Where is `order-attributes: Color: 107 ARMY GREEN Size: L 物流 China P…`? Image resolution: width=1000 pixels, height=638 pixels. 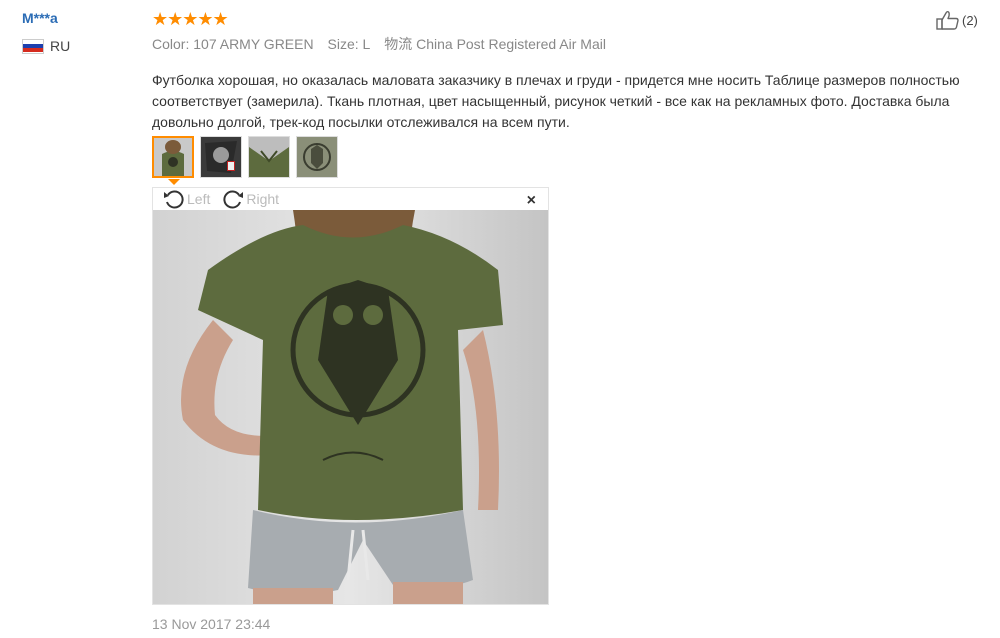 order-attributes: Color: 107 ARMY GREEN Size: L 物流 China P… is located at coordinates (384, 44).